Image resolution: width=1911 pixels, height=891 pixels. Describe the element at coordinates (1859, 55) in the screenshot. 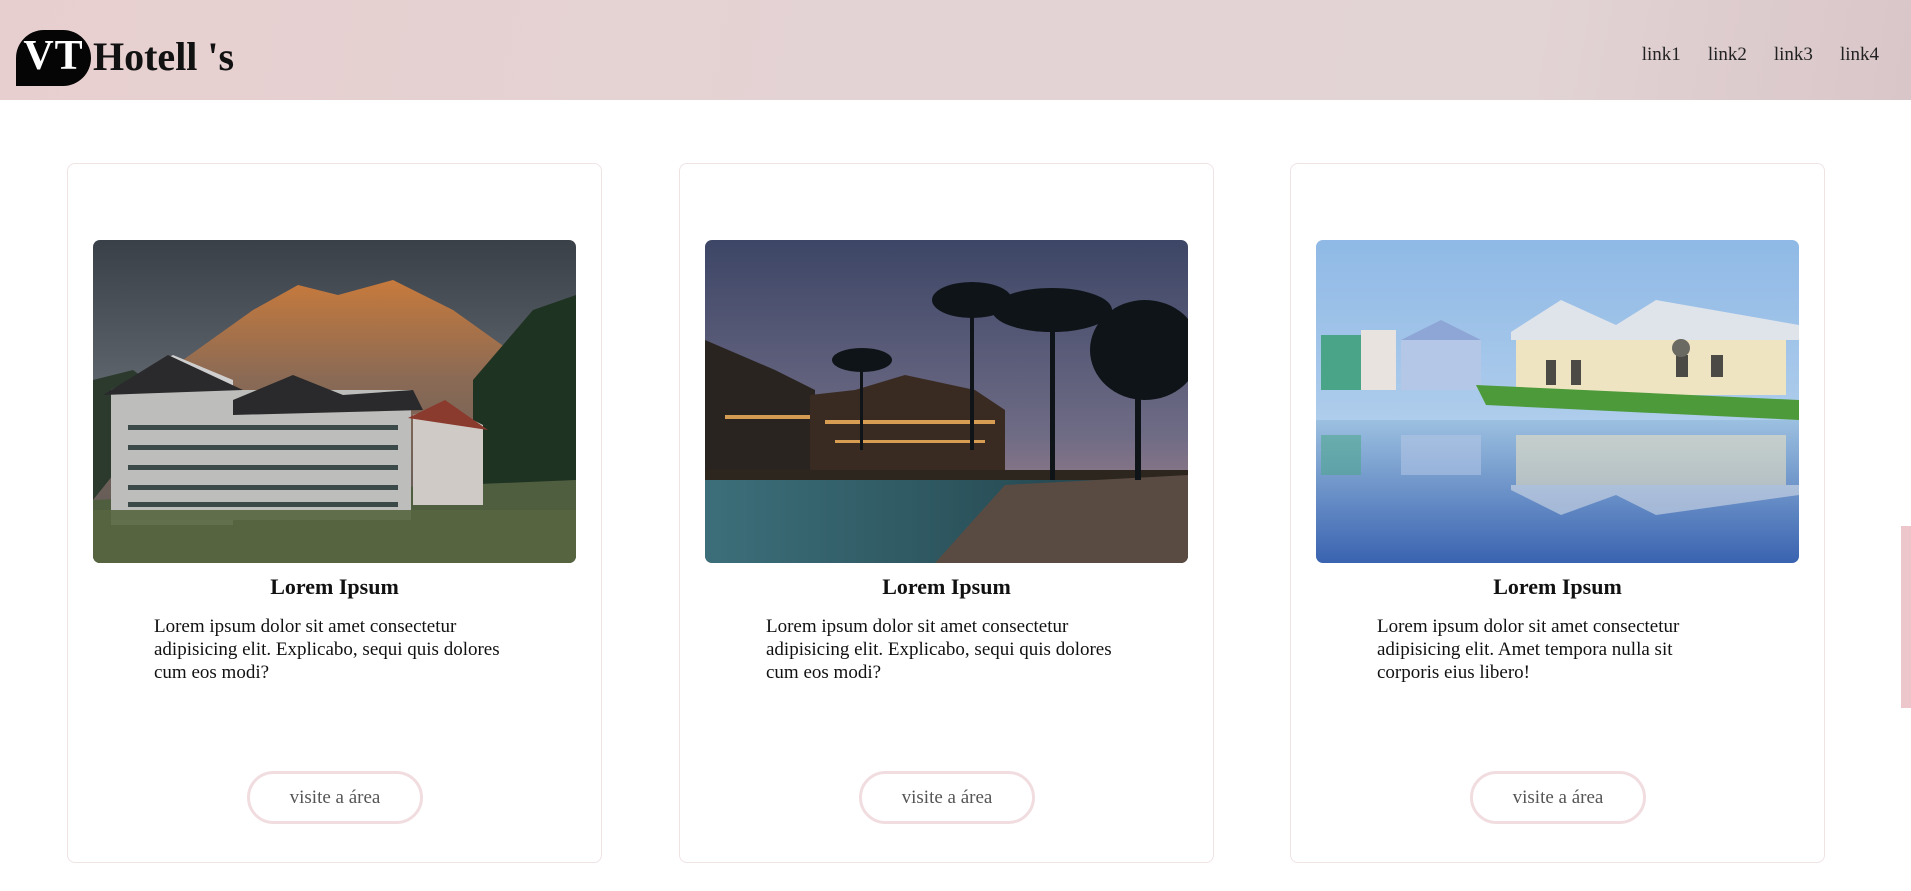

I see `nav-link-4: link4` at that location.